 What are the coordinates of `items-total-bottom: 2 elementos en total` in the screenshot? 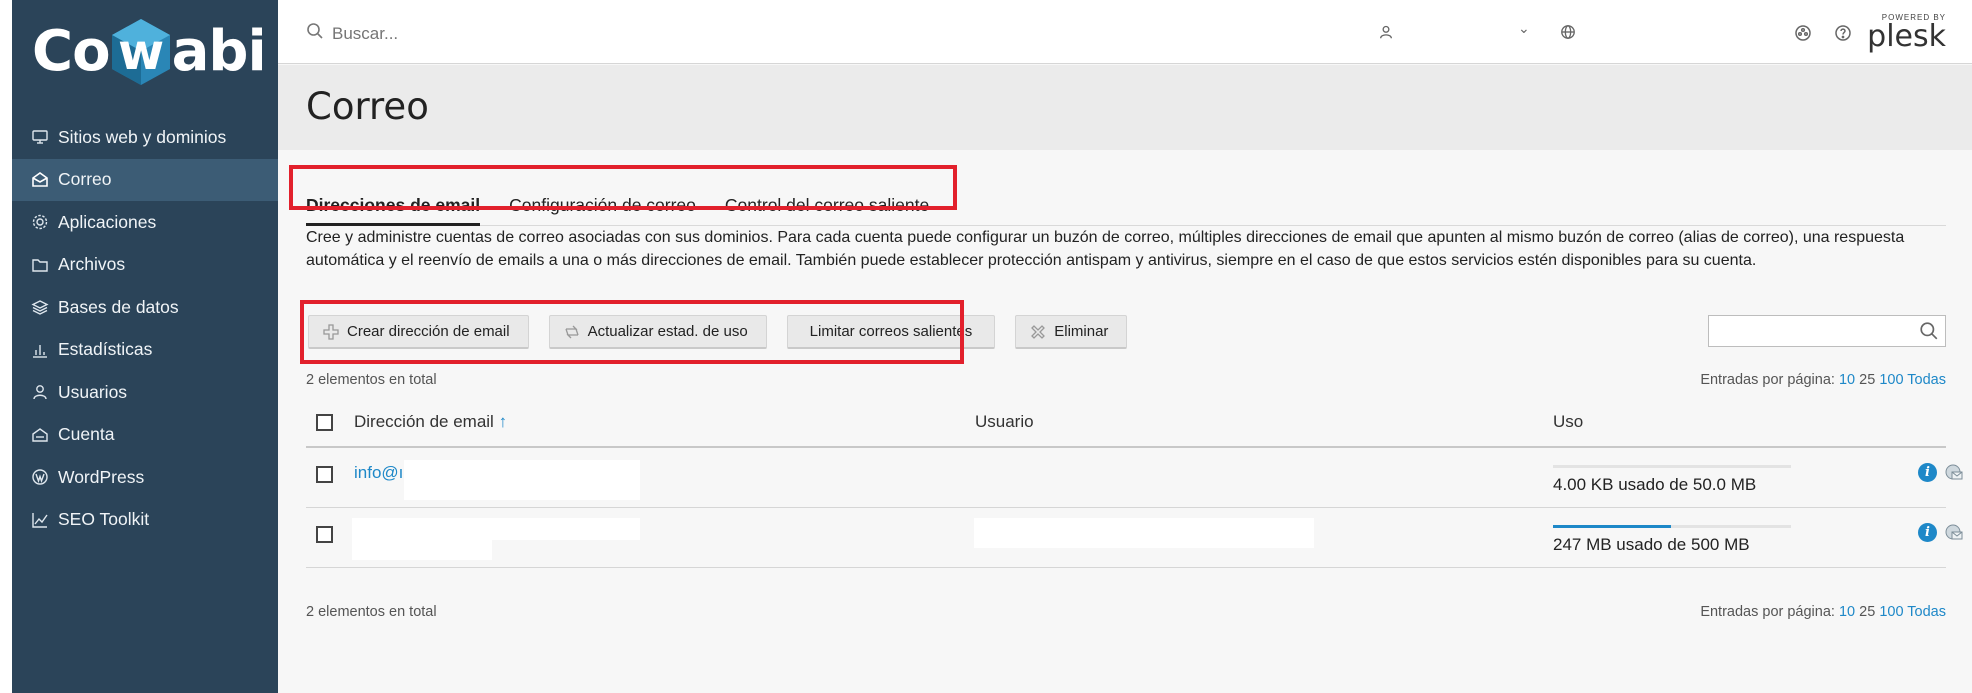 It's located at (371, 612).